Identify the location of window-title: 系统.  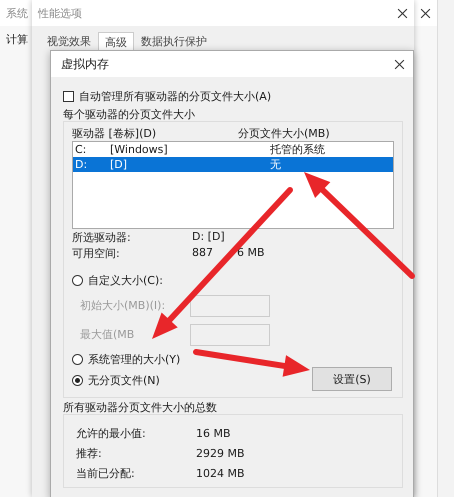
(17, 13).